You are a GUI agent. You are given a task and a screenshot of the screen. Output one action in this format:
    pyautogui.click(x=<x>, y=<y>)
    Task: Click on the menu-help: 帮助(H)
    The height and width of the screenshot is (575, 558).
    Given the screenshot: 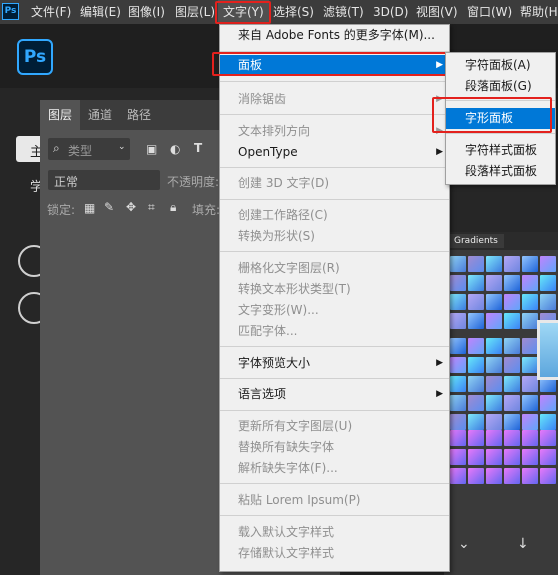 What is the action you would take?
    pyautogui.click(x=539, y=12)
    